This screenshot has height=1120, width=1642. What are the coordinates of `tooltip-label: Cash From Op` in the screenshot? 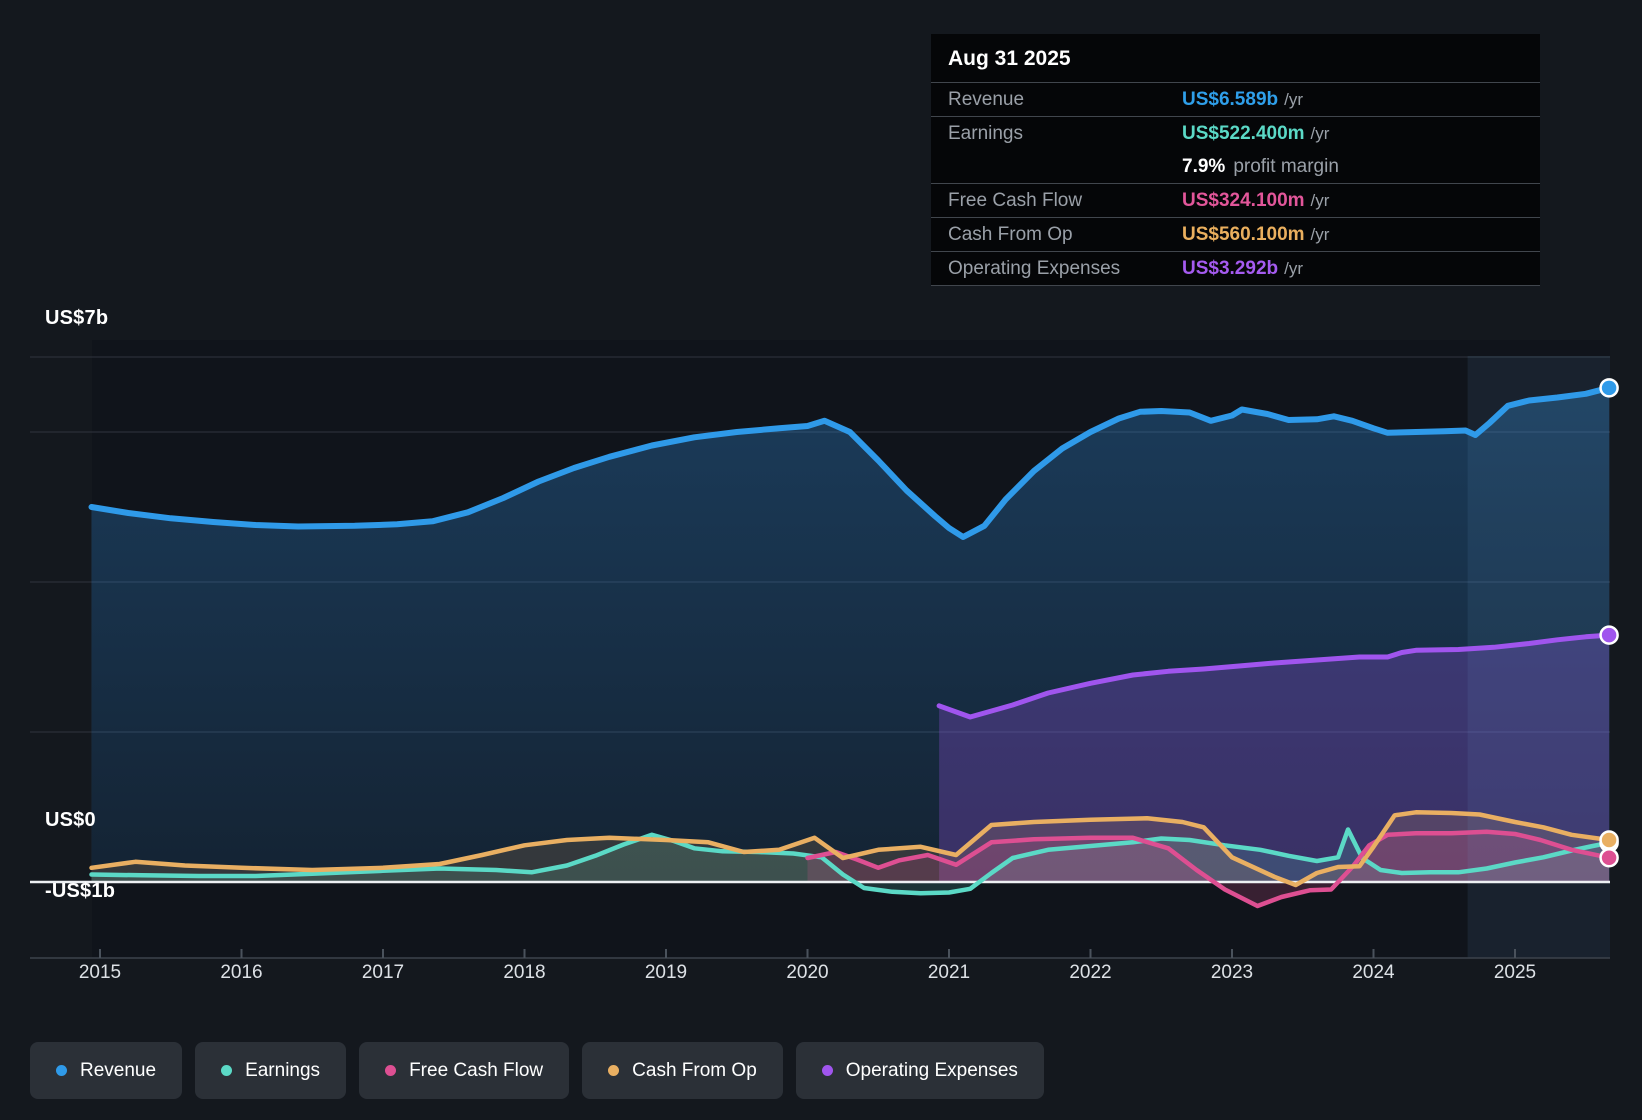 It's located at (1010, 234).